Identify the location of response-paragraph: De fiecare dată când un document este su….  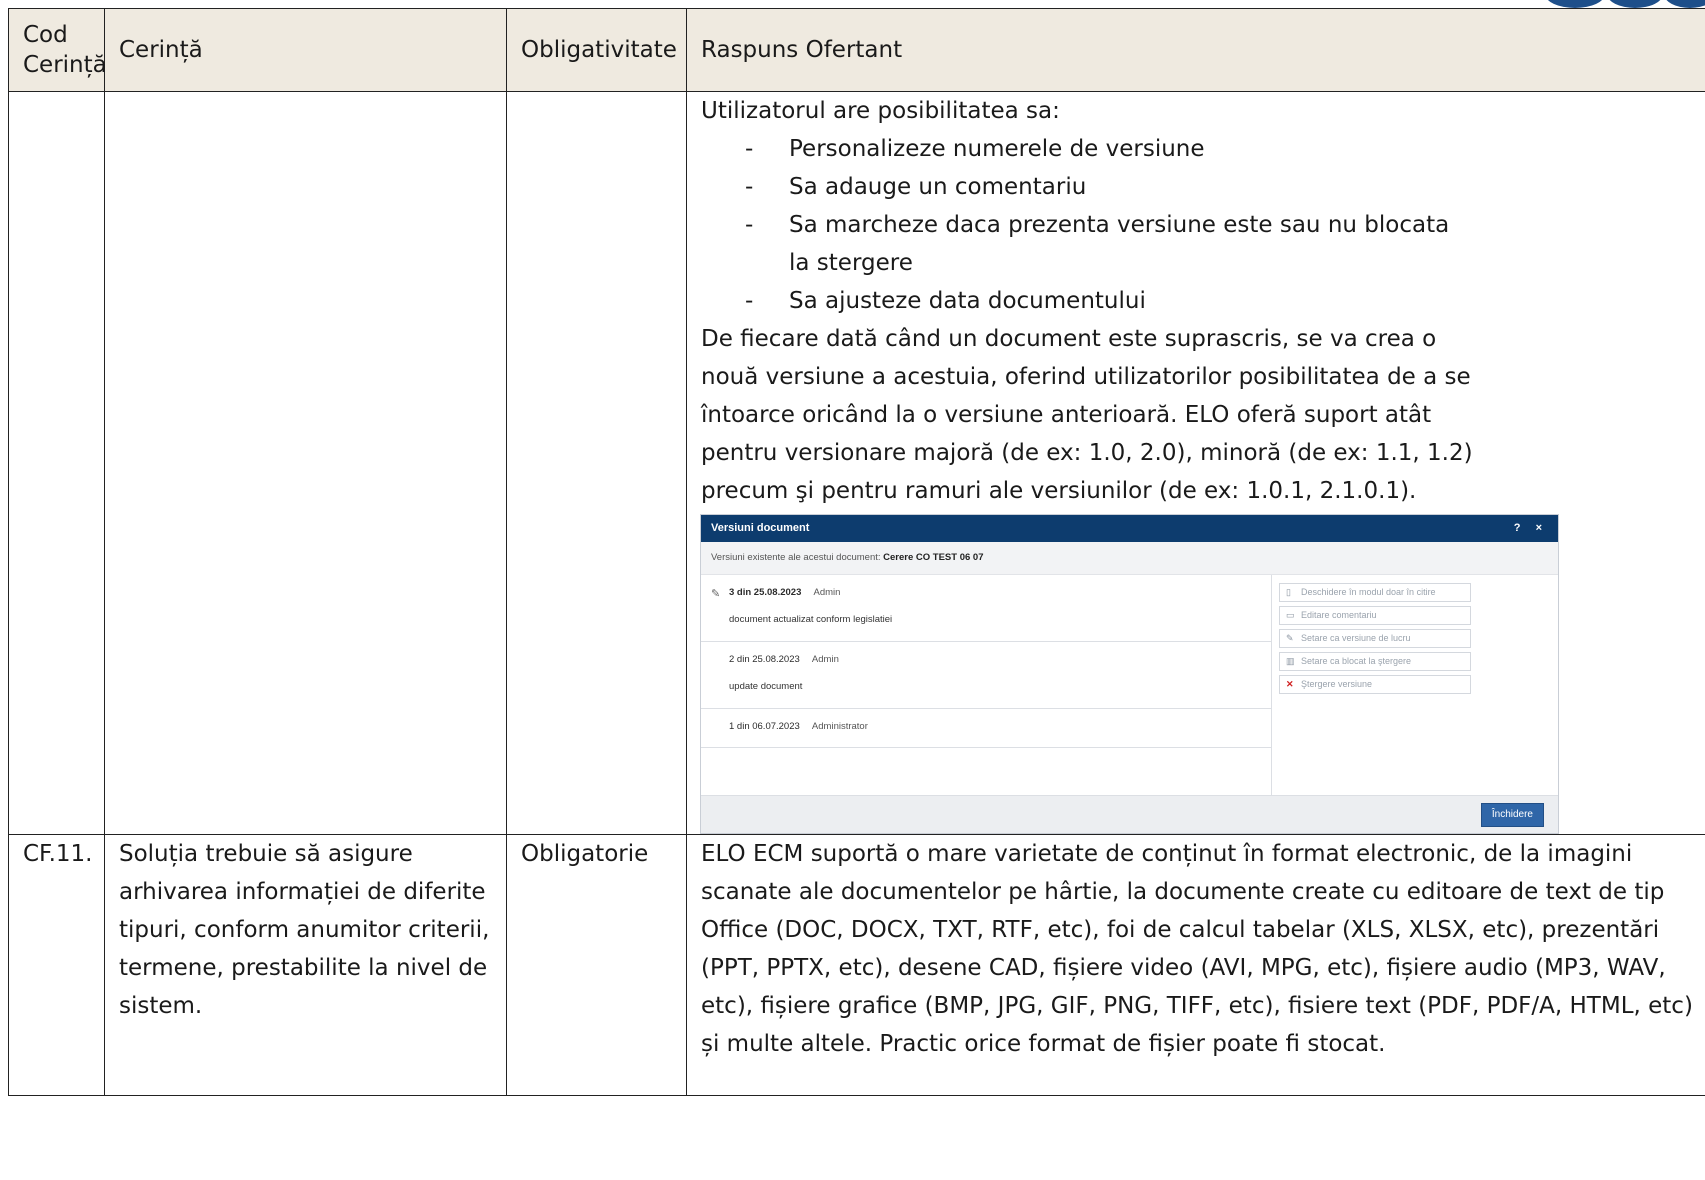
(1087, 415).